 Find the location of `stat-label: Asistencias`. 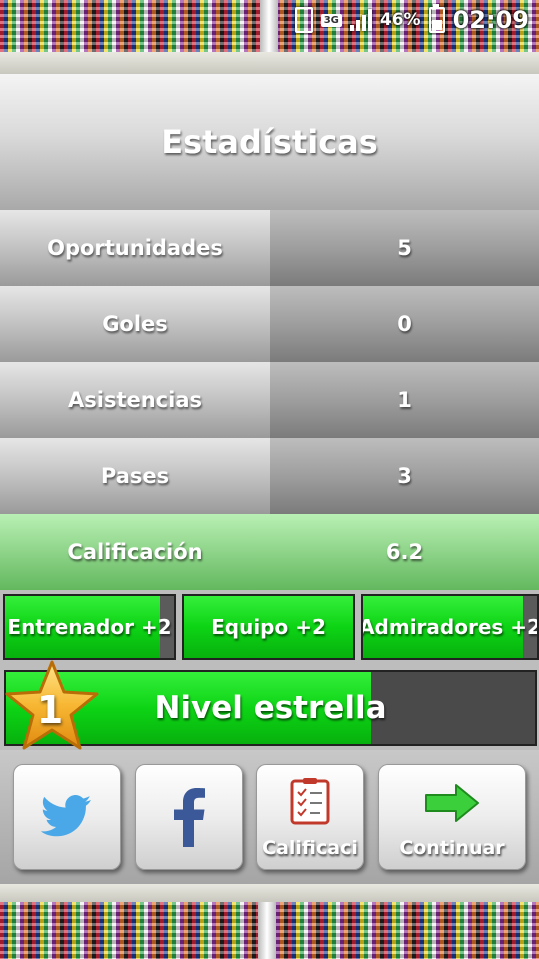

stat-label: Asistencias is located at coordinates (135, 400).